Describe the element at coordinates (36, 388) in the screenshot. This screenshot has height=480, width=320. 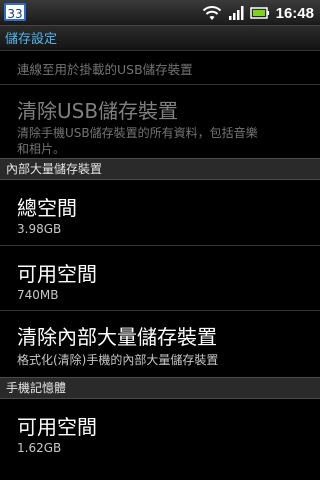
I see `section-header-label: 手機記憶體` at that location.